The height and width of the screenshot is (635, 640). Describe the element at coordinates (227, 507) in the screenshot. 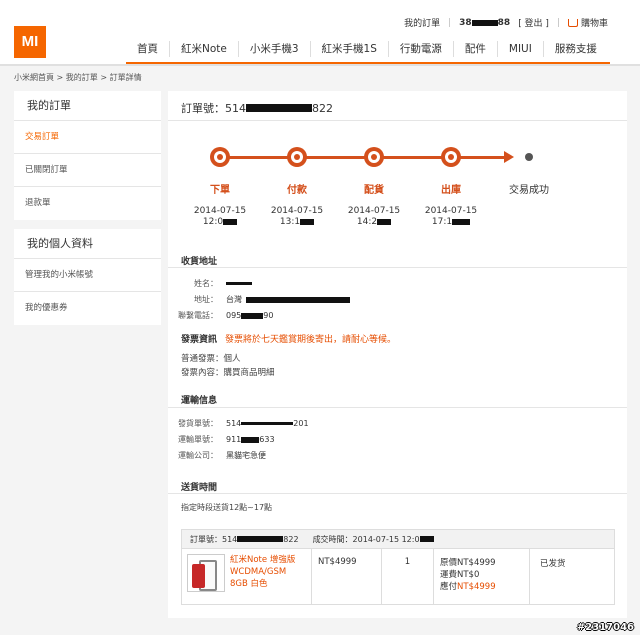

I see `delivery-value: 指定時段送貨12點~17點` at that location.